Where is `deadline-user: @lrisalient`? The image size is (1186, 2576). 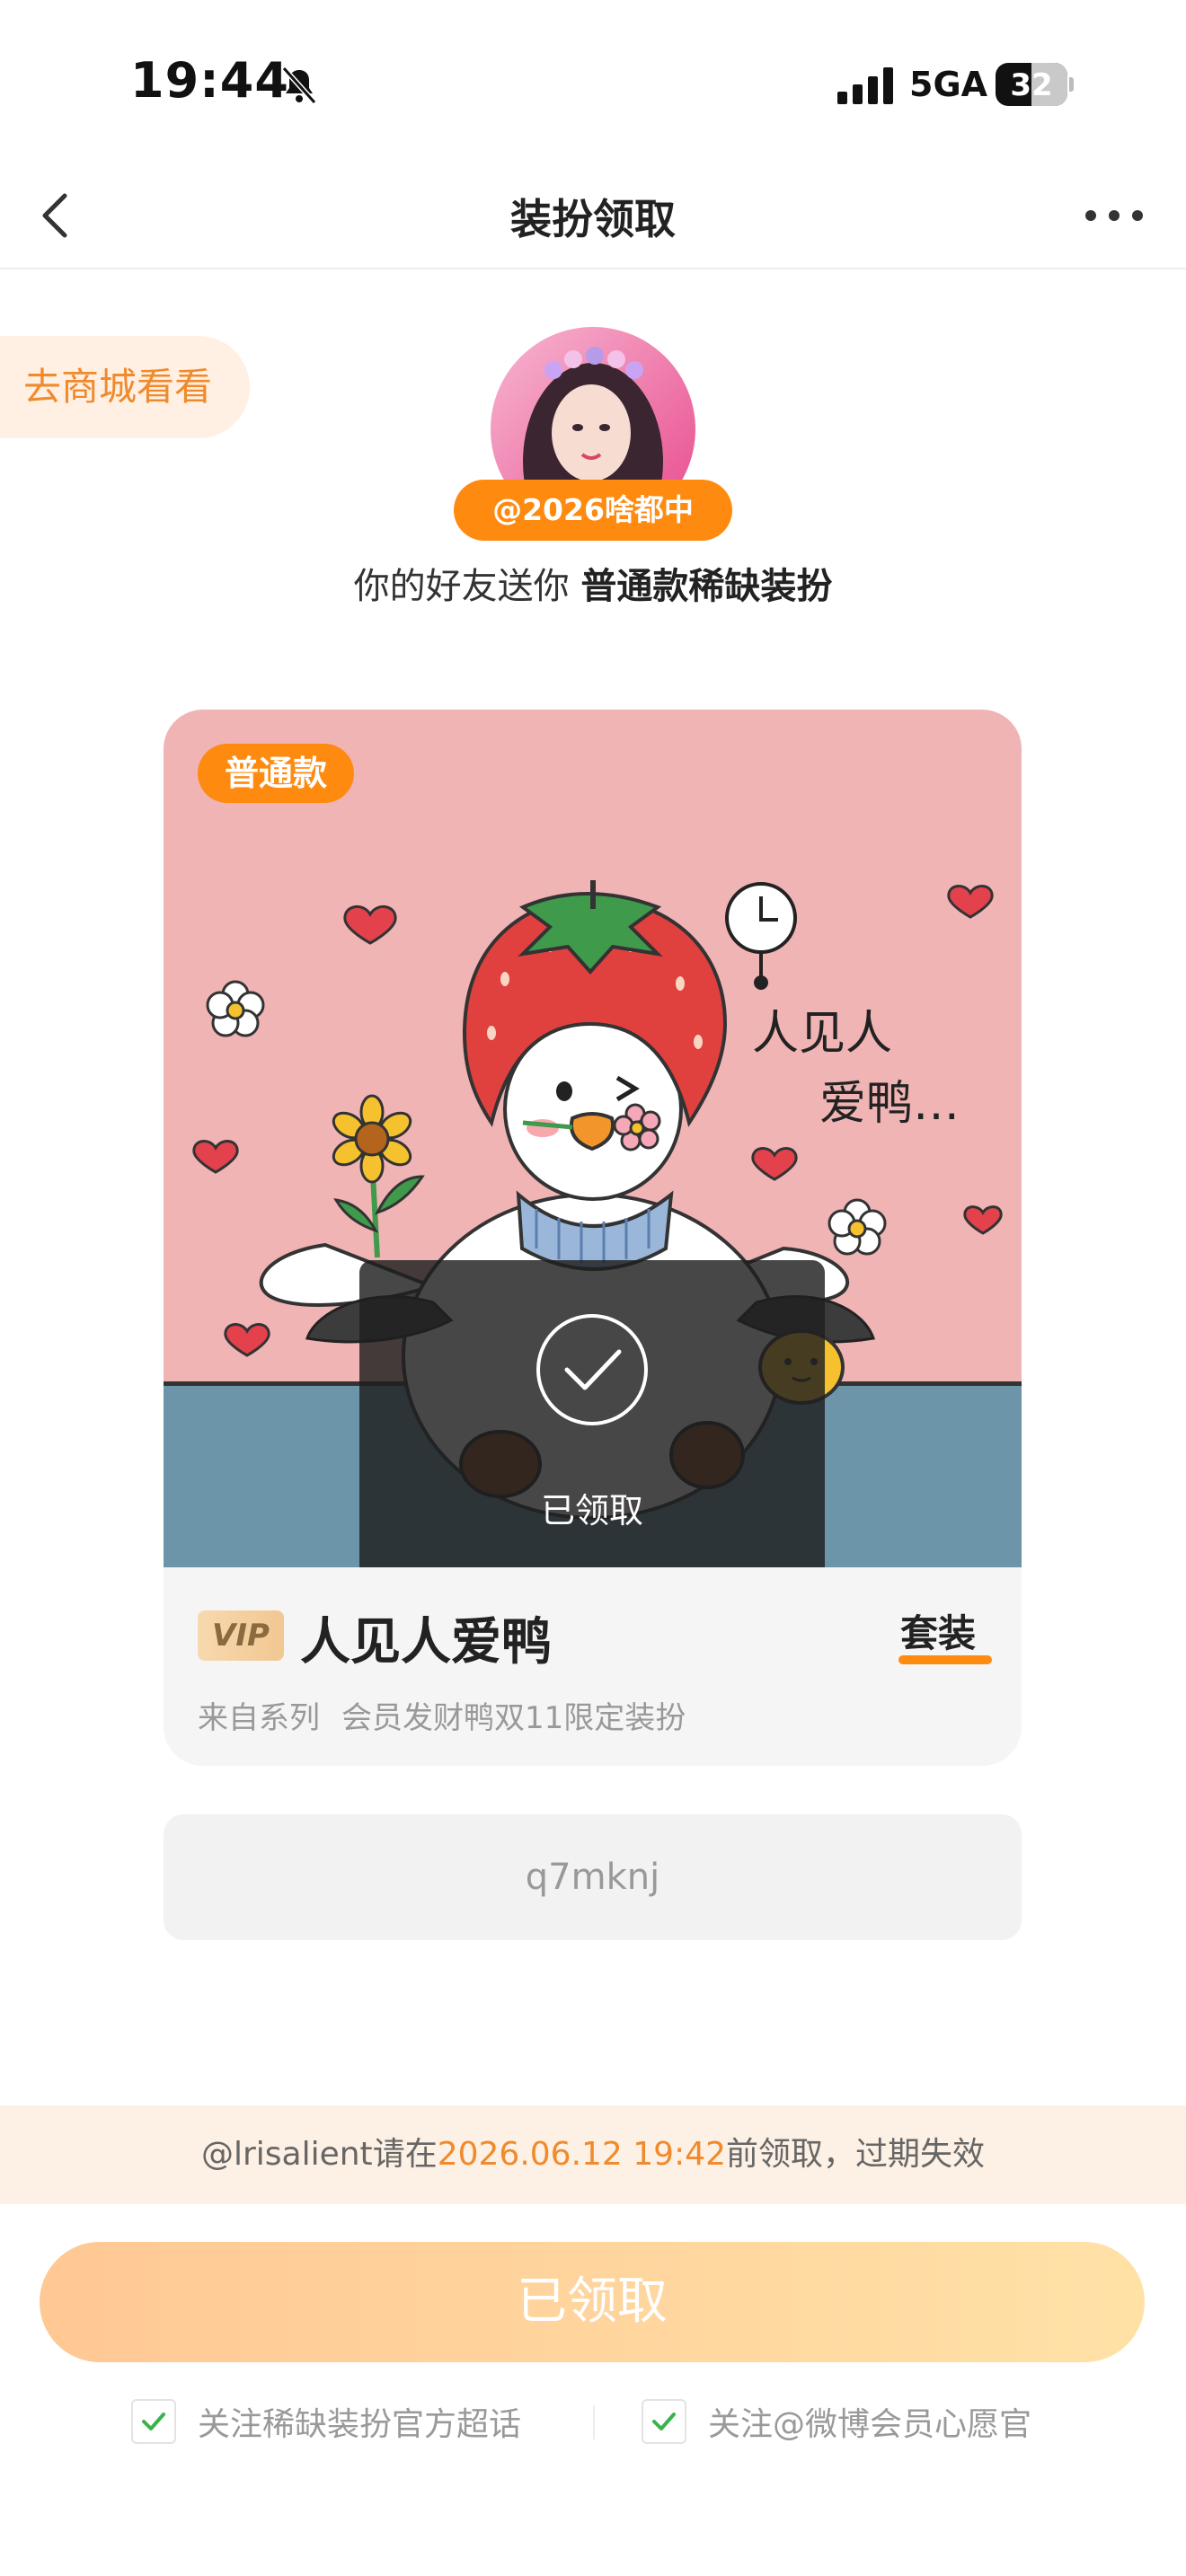
deadline-user: @lrisalient is located at coordinates (286, 2154).